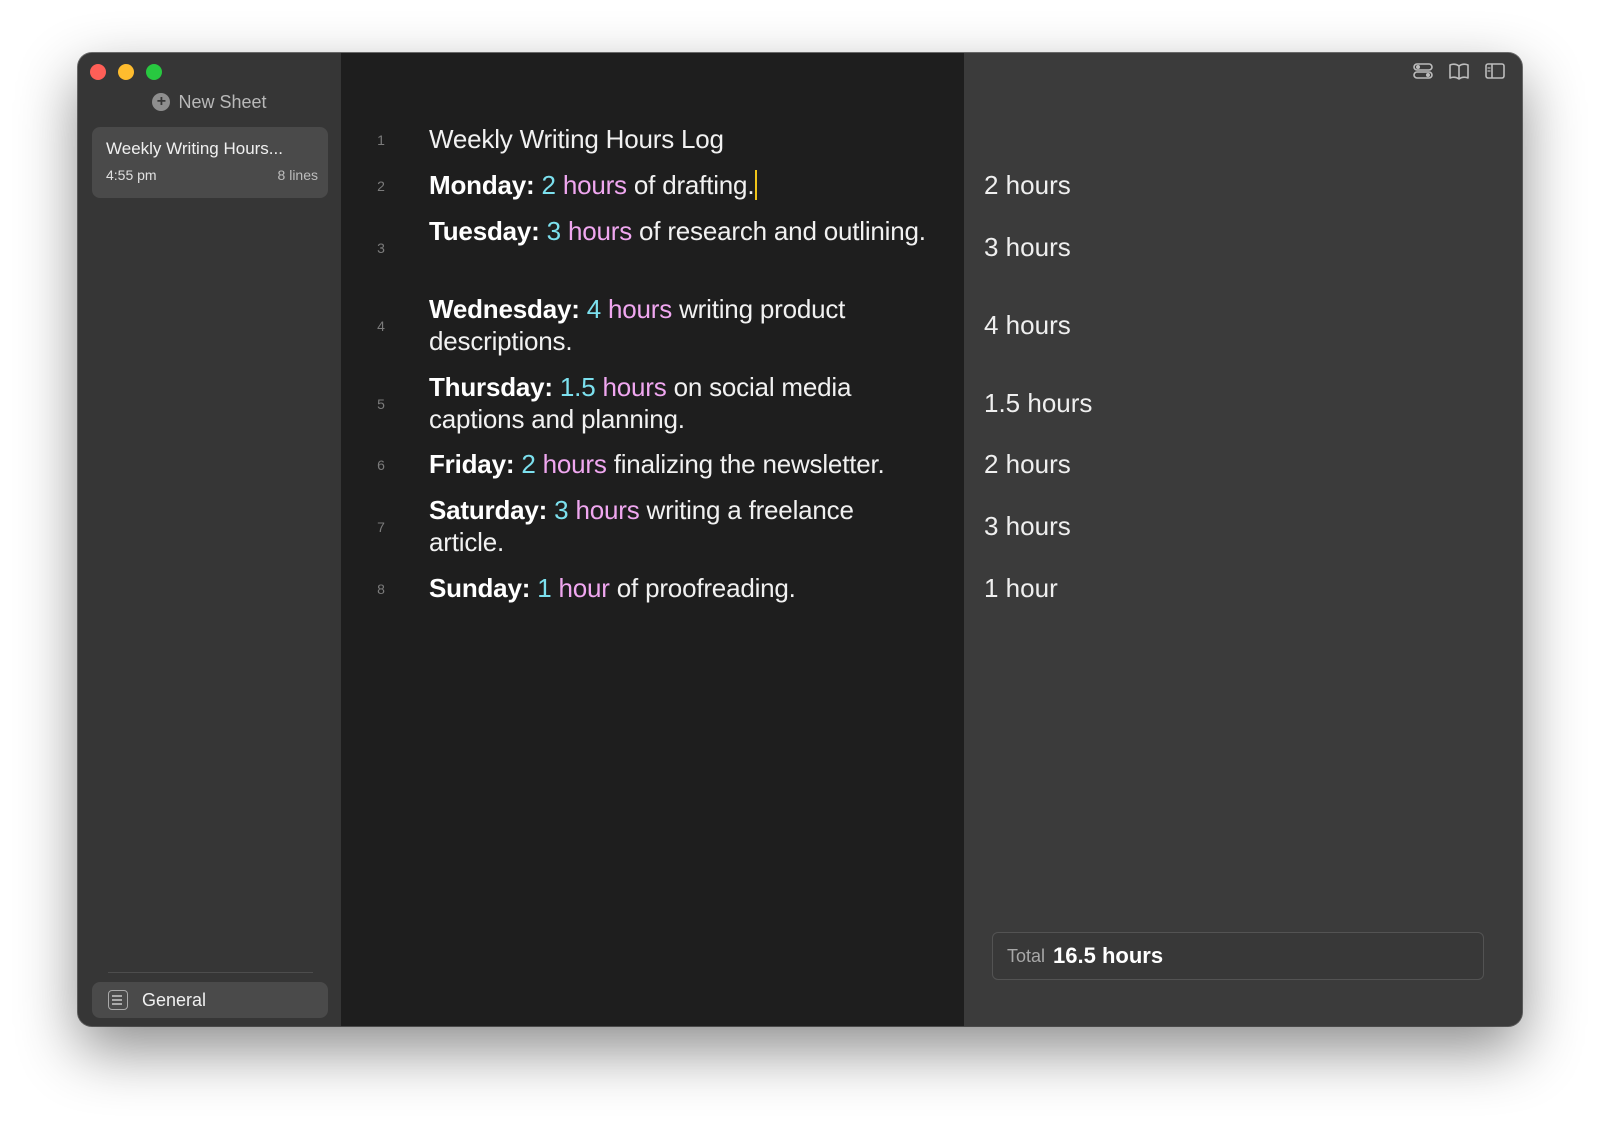 Image resolution: width=1600 pixels, height=1130 pixels. Describe the element at coordinates (782, 231) in the screenshot. I see `line-rest: of research and outlining.` at that location.